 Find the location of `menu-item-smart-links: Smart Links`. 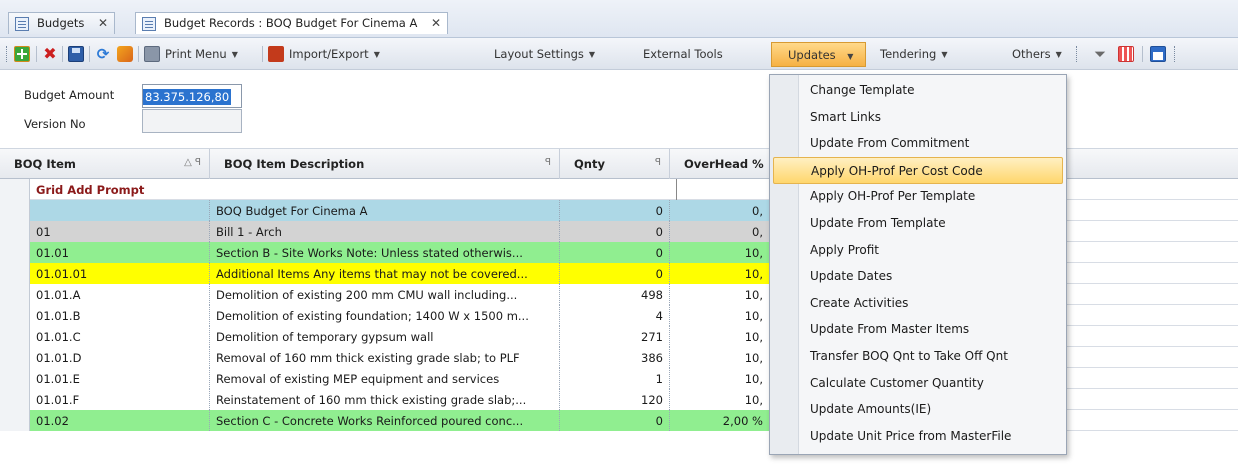

menu-item-smart-links: Smart Links is located at coordinates (918, 117).